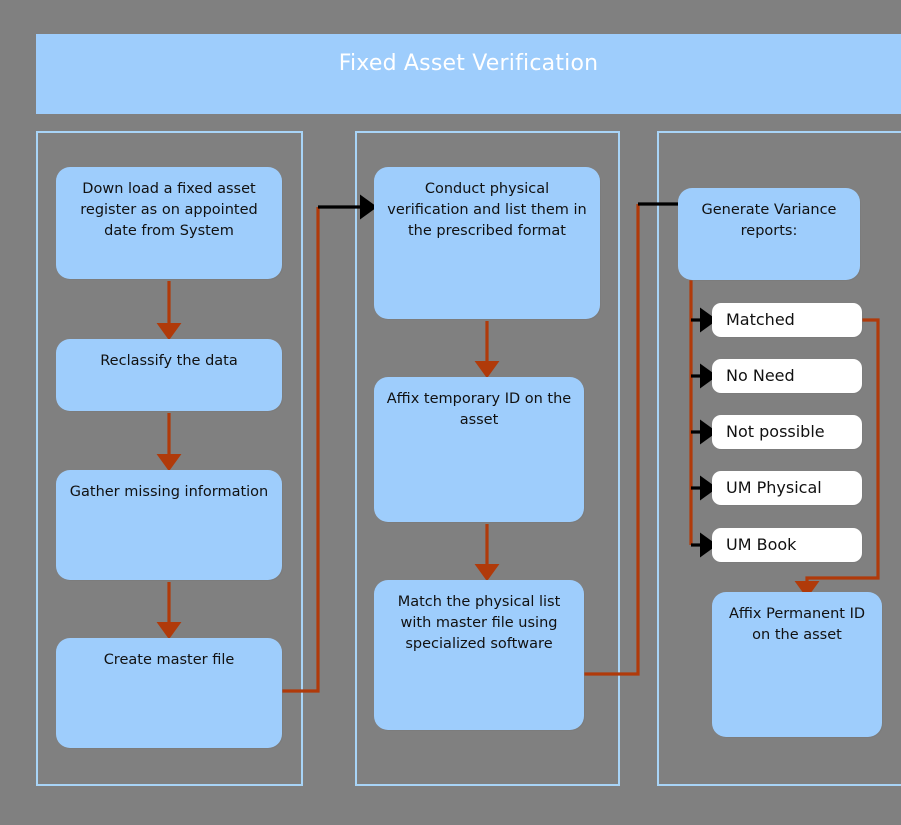  I want to click on node-no-need: No Need, so click(787, 376).